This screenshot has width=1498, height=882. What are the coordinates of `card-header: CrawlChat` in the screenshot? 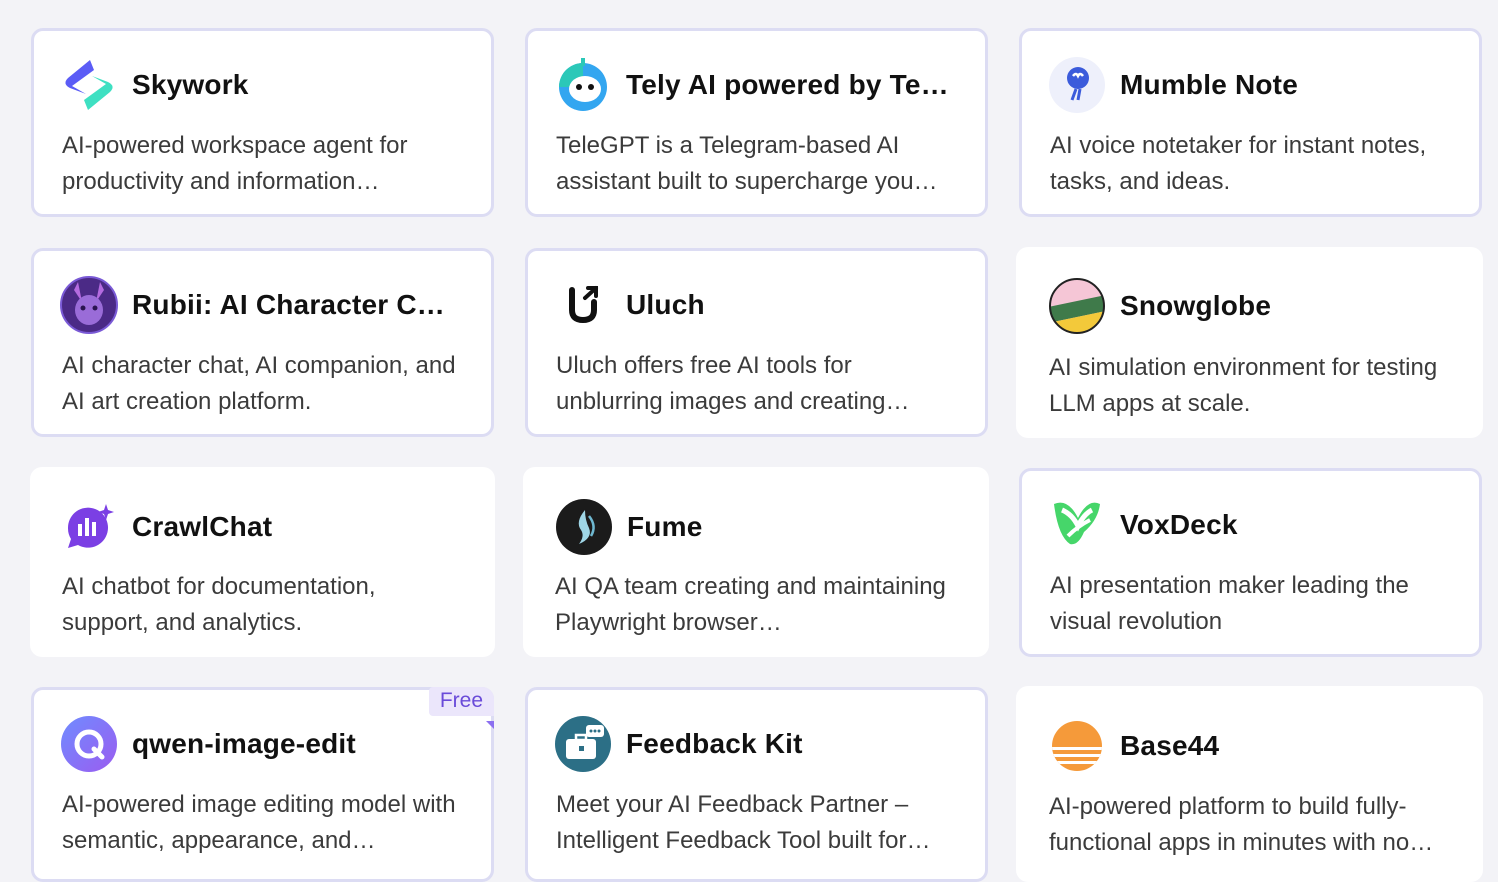 It's located at (263, 527).